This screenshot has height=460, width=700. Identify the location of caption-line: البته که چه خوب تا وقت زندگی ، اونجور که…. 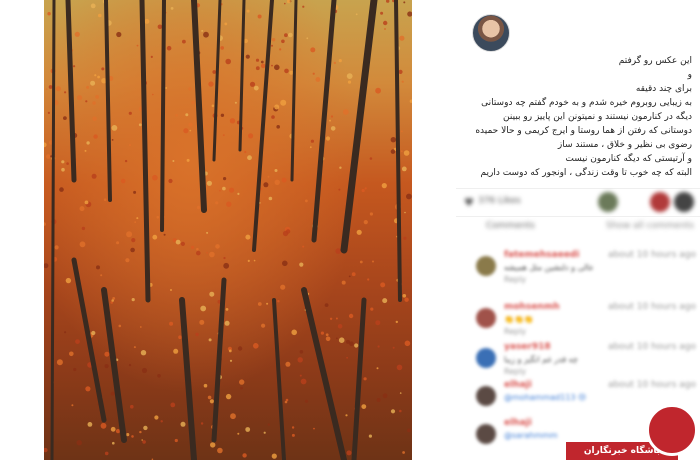
(586, 173).